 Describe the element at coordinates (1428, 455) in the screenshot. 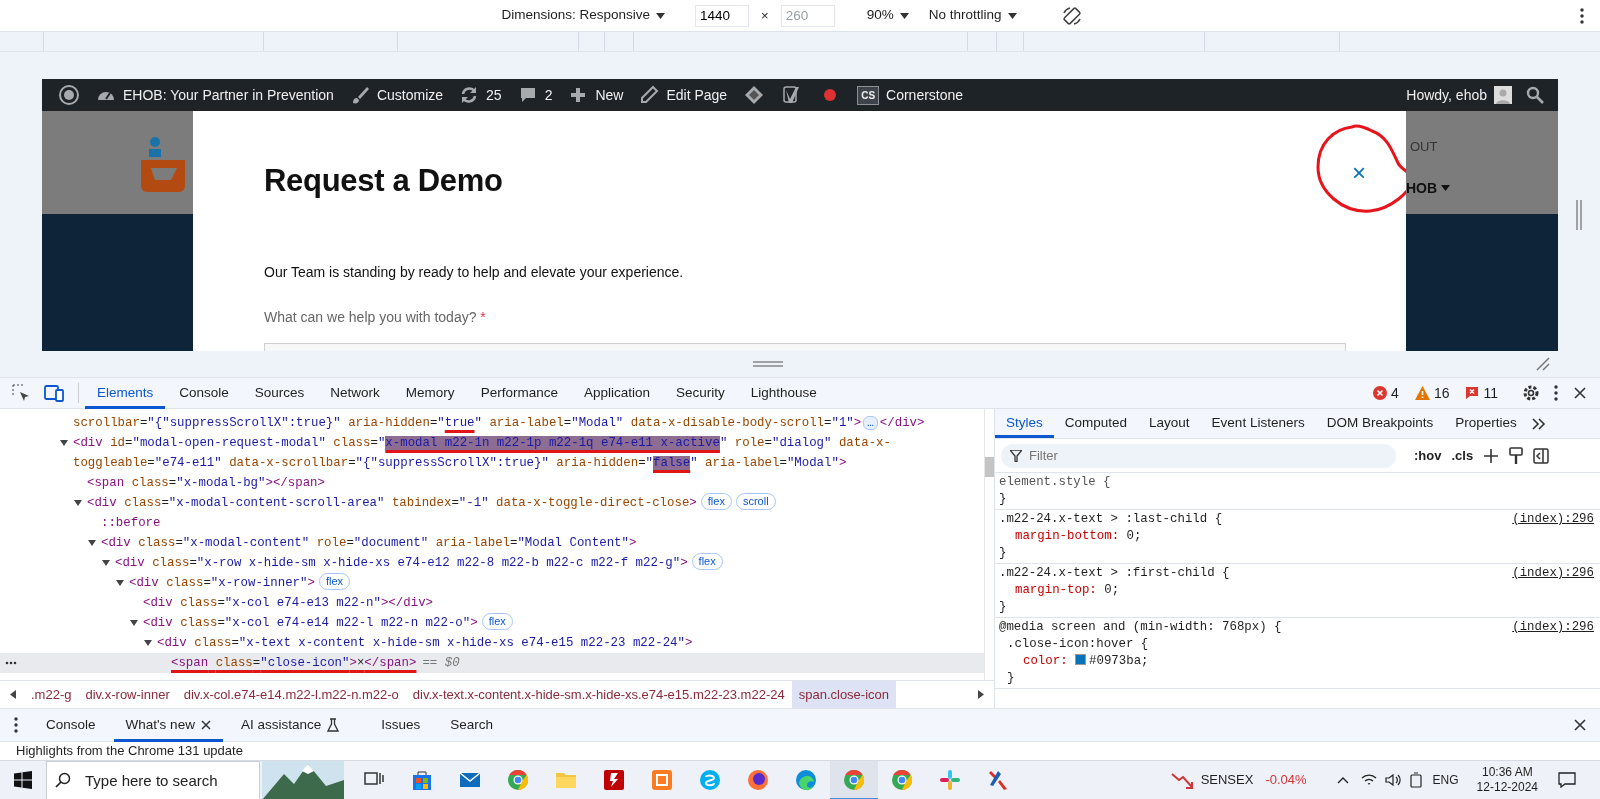

I see `hover-state-toggle: :hov` at that location.